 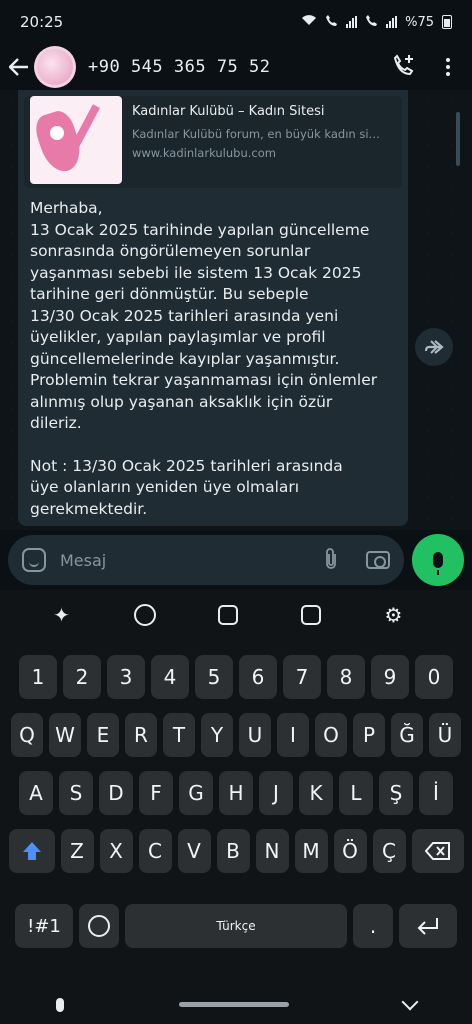 What do you see at coordinates (369, 735) in the screenshot?
I see `key: P` at bounding box center [369, 735].